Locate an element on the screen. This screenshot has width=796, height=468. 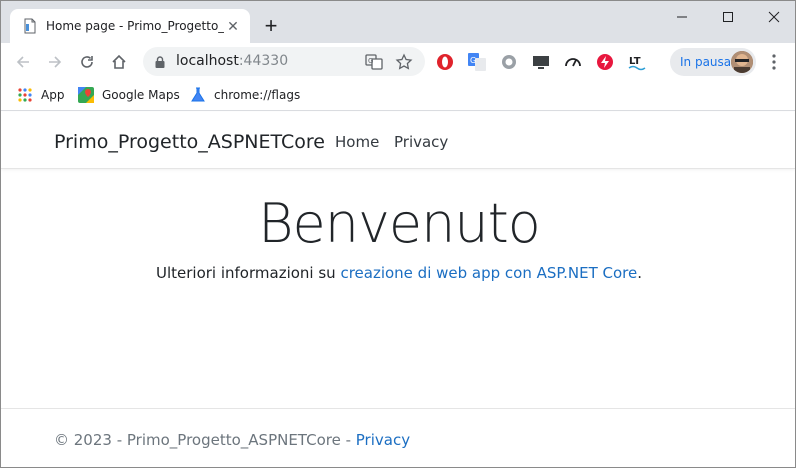
lt-icon: LT is located at coordinates (637, 62).